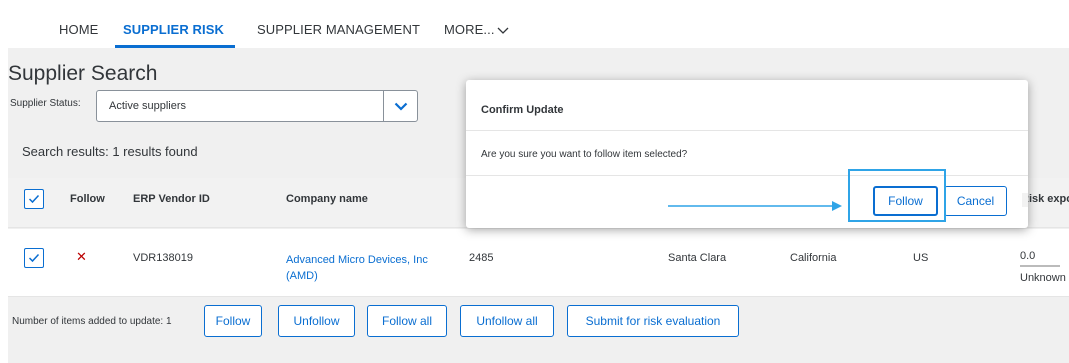  Describe the element at coordinates (83, 73) in the screenshot. I see `page-title: Supplier Search` at that location.